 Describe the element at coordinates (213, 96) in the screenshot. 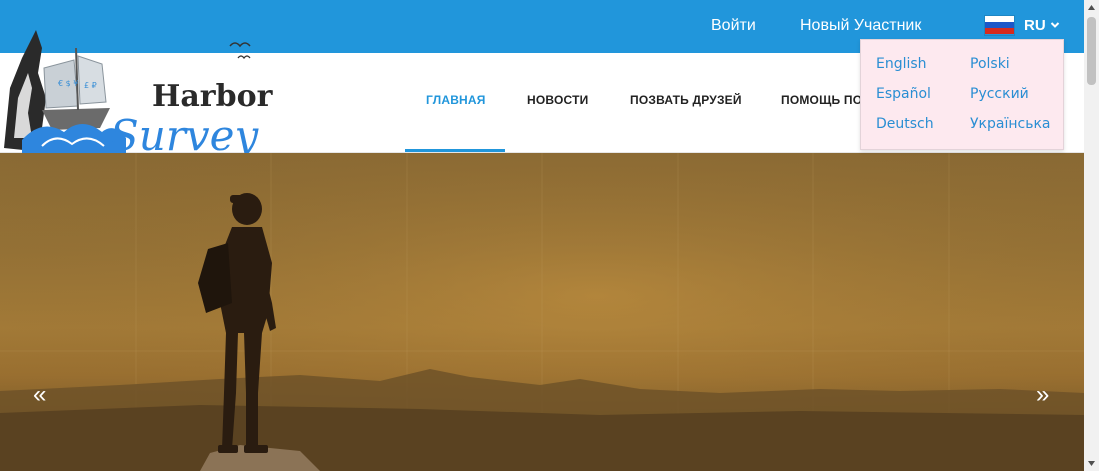

I see `logo-text-harbor: Harbor` at that location.